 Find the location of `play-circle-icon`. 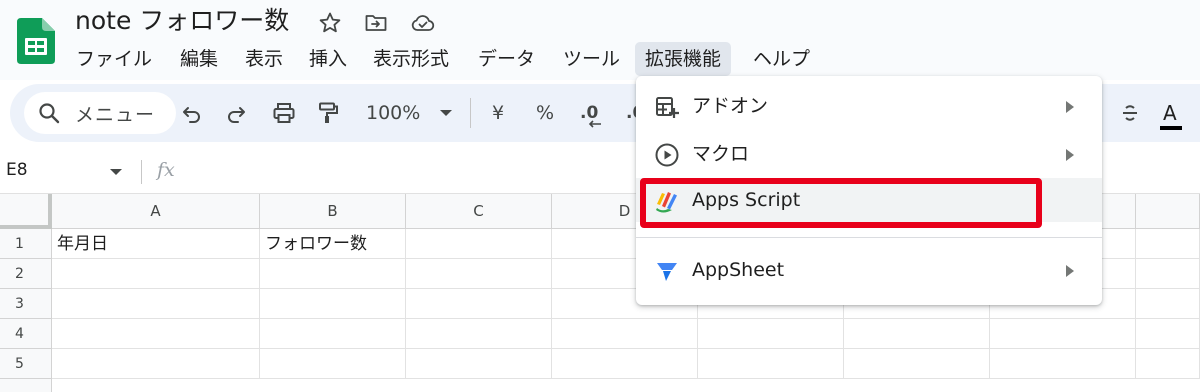

play-circle-icon is located at coordinates (667, 155).